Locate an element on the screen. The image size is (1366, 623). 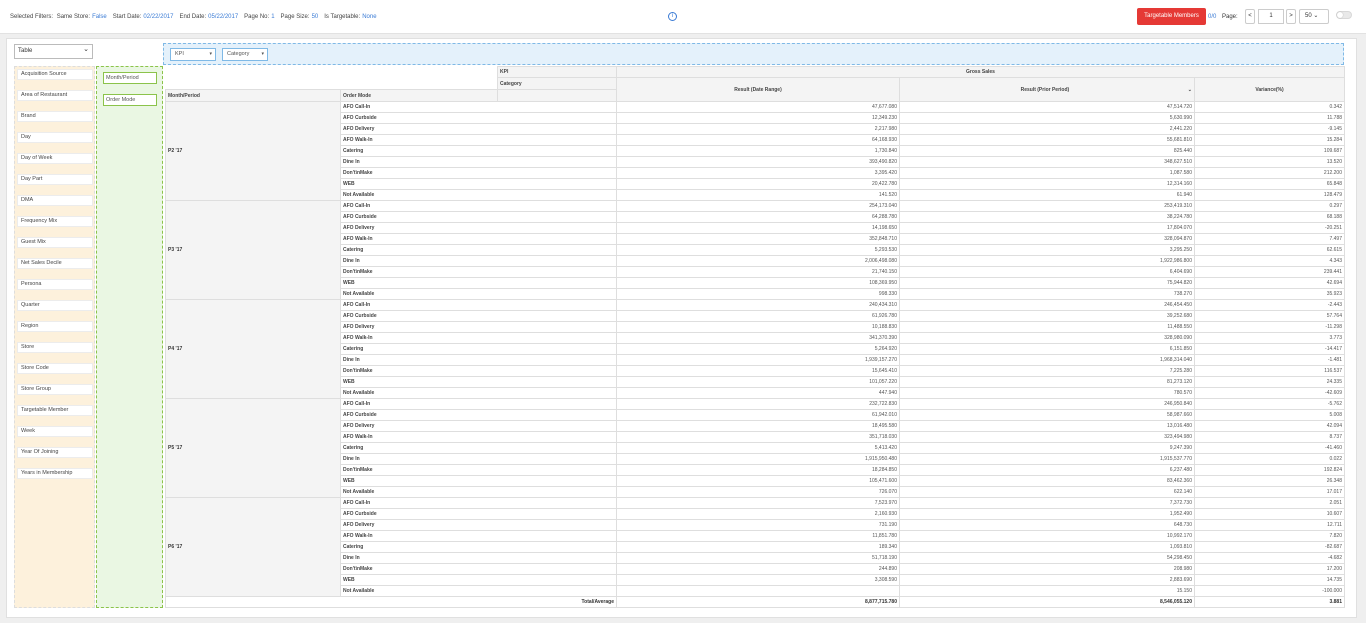
value-cell: 12.711 is located at coordinates (1269, 525).